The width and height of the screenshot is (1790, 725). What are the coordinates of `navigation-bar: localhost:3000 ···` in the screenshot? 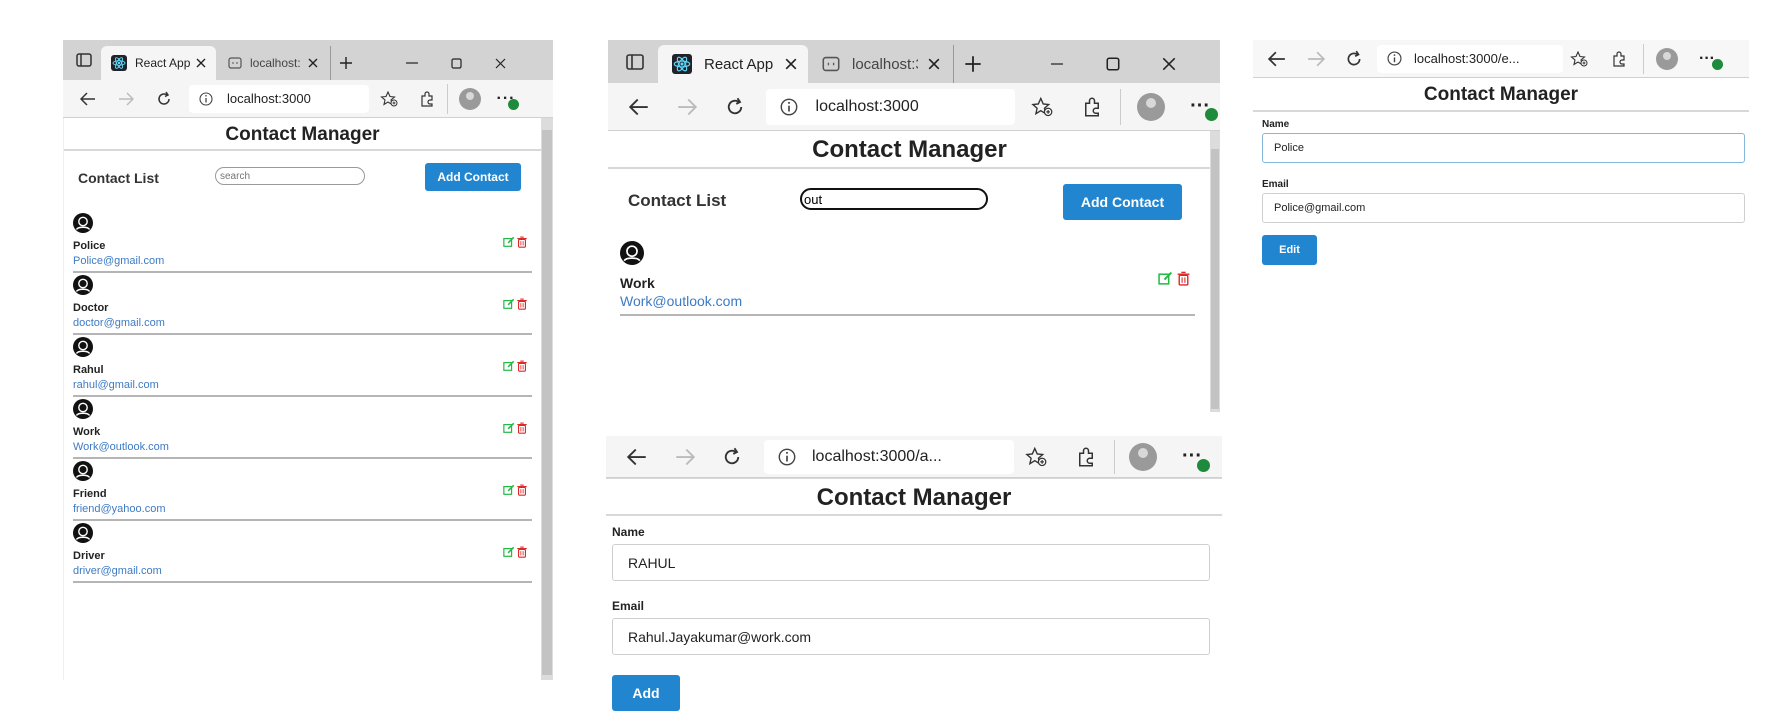 It's located at (308, 99).